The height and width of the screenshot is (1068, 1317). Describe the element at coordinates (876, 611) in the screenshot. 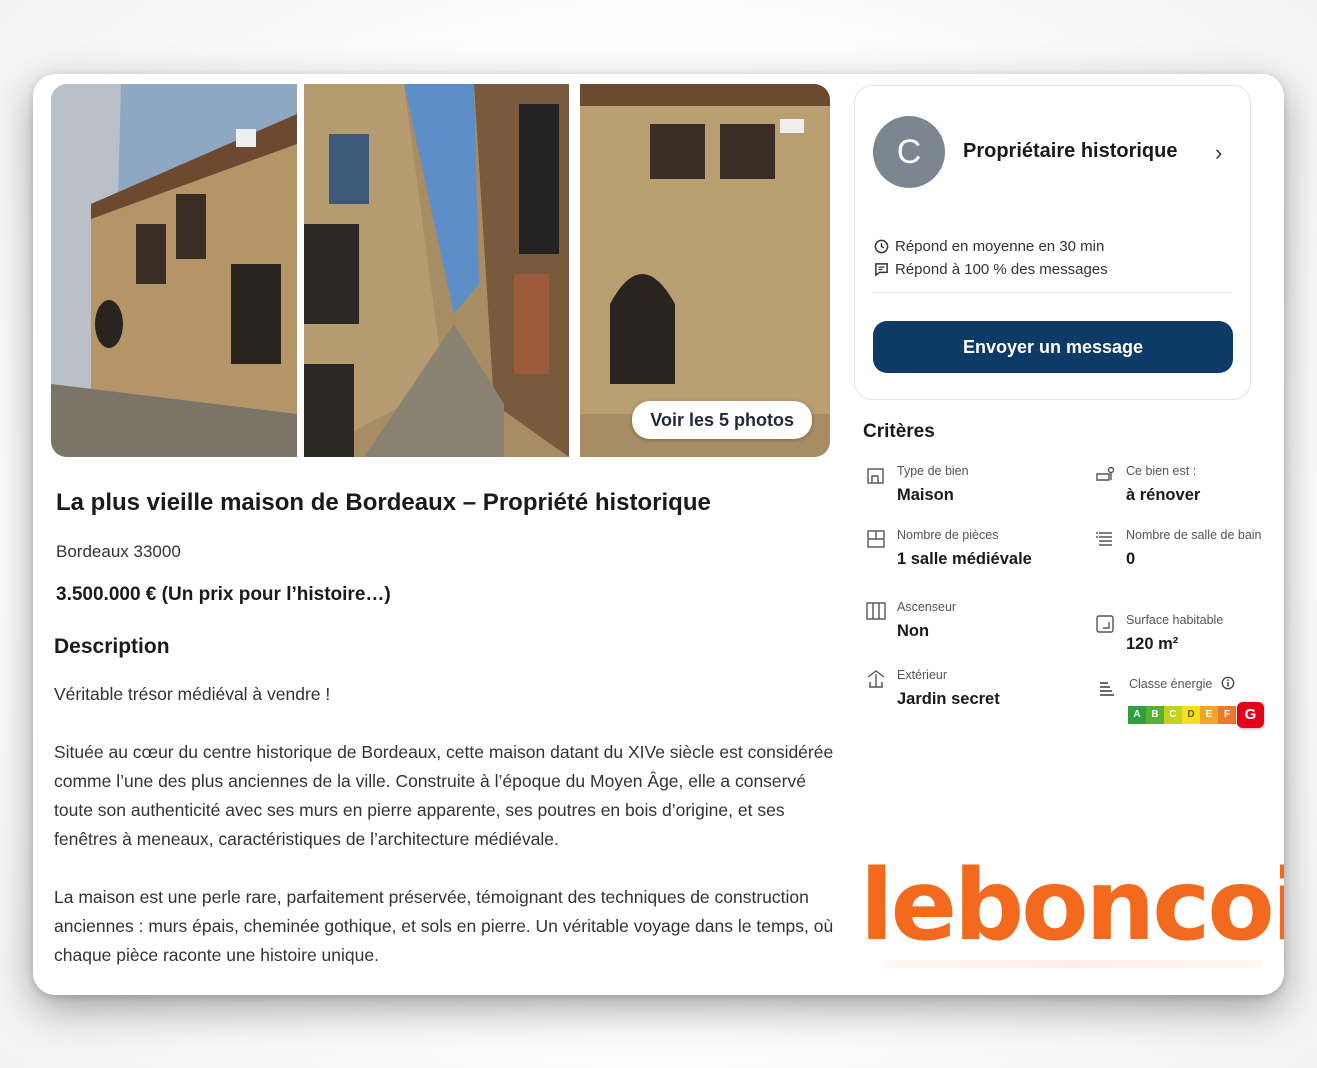

I see `elevator-icon` at that location.